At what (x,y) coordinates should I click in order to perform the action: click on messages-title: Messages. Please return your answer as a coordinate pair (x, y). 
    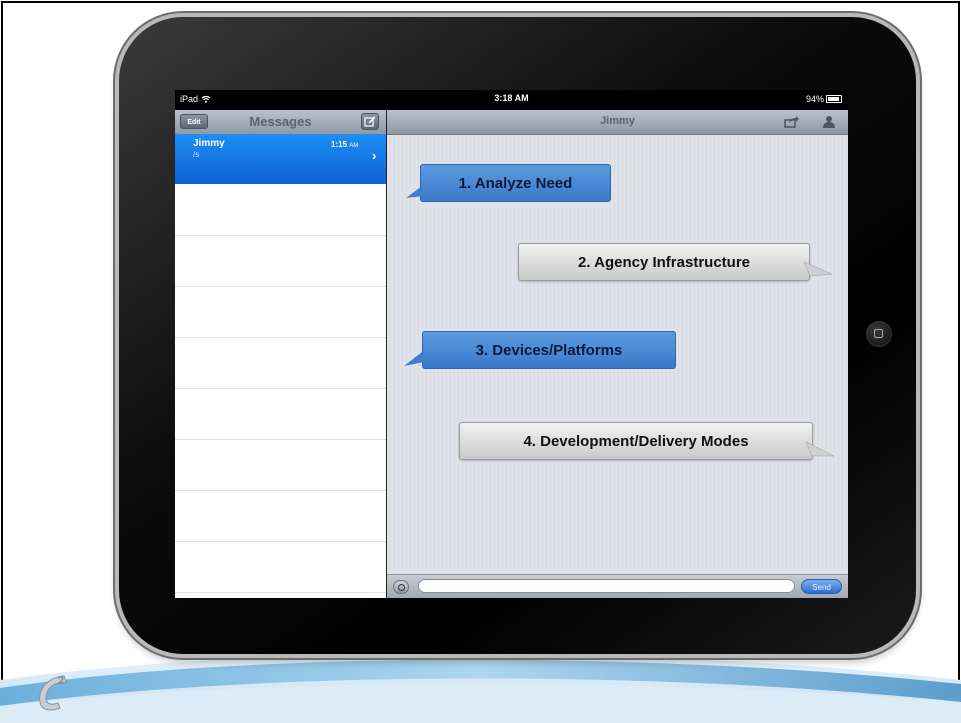
    Looking at the image, I should click on (280, 121).